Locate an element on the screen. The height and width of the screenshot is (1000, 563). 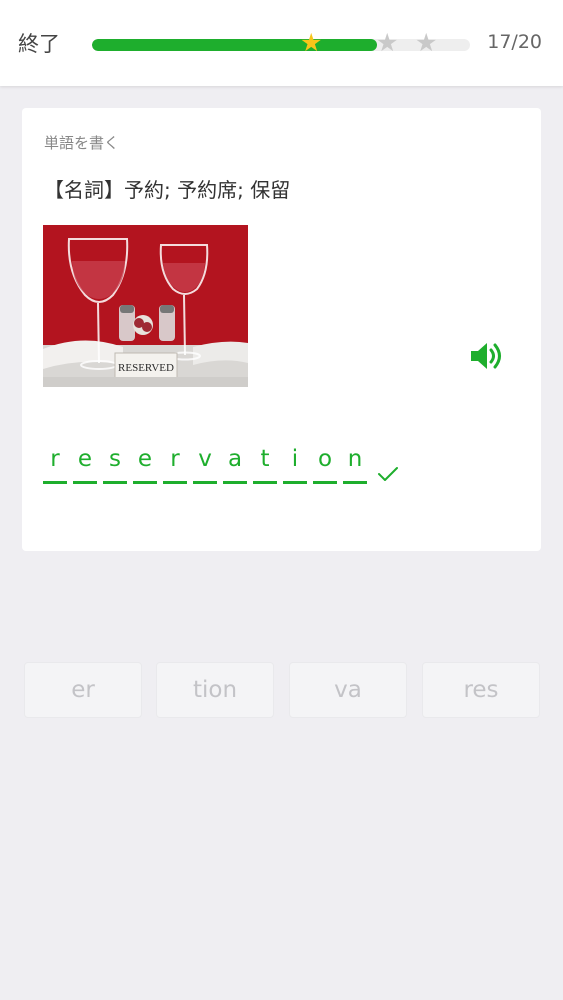
syllable-tile-tion: tion is located at coordinates (215, 690).